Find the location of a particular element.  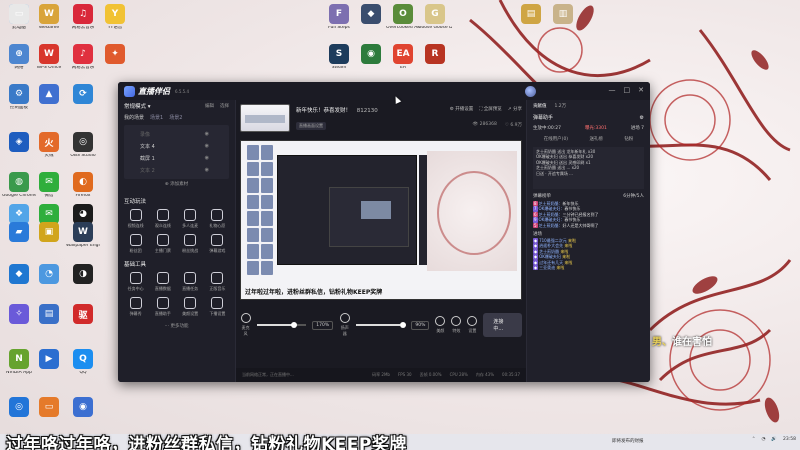

interact-item: 观众连线 is located at coordinates (162, 219).